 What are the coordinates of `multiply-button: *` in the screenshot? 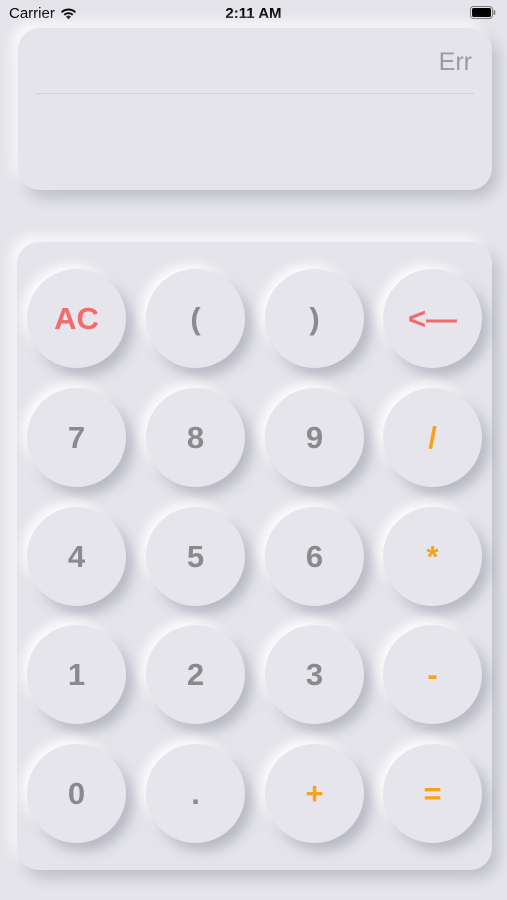 It's located at (432, 556).